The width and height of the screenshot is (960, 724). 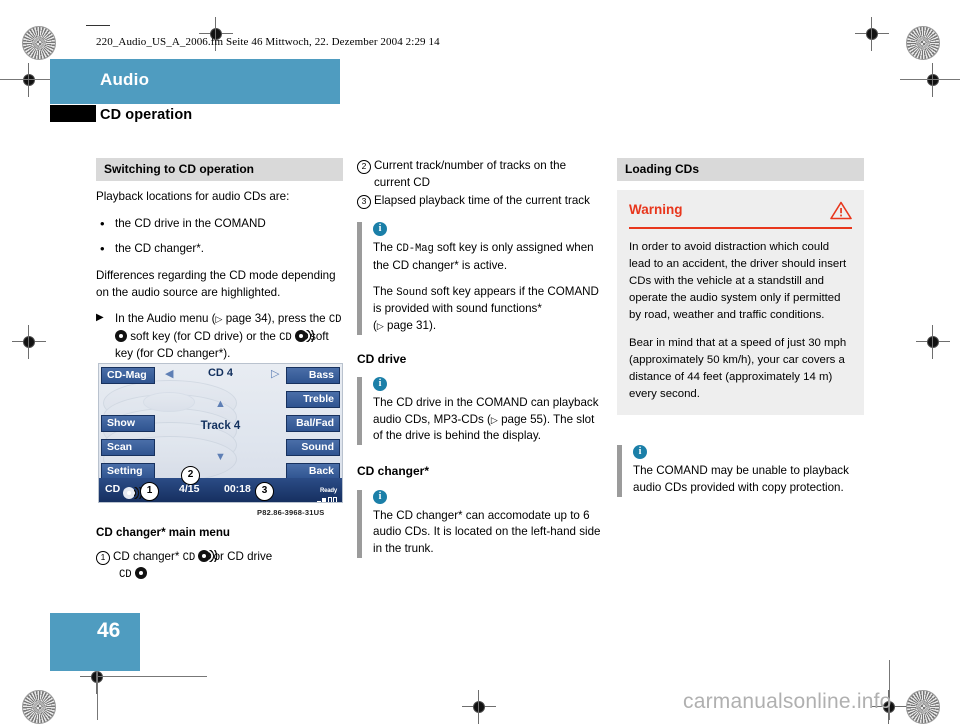 I want to click on soft-key-cd-drive-label: CD, so click(x=335, y=320).